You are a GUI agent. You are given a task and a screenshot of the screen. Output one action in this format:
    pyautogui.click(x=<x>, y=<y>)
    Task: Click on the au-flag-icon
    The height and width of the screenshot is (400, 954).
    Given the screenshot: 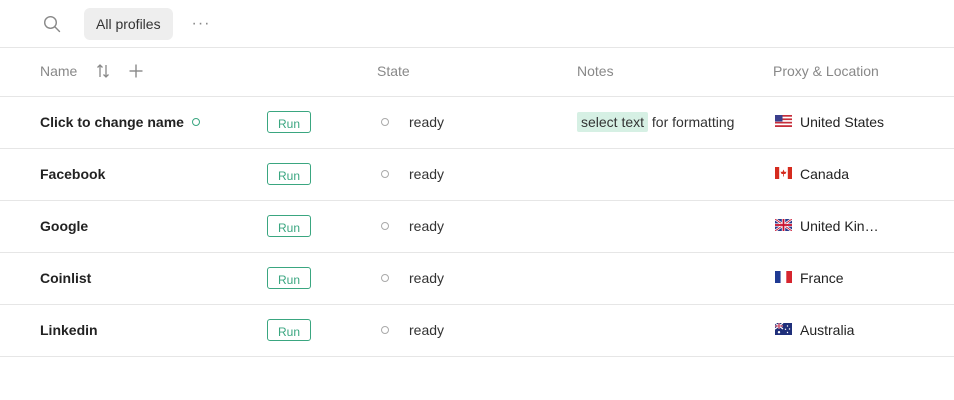 What is the action you would take?
    pyautogui.click(x=783, y=329)
    